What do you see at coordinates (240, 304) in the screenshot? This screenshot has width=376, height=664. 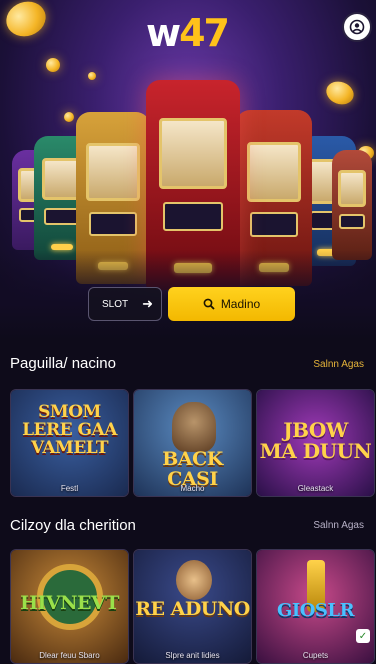 I see `play-button-label: Madino` at bounding box center [240, 304].